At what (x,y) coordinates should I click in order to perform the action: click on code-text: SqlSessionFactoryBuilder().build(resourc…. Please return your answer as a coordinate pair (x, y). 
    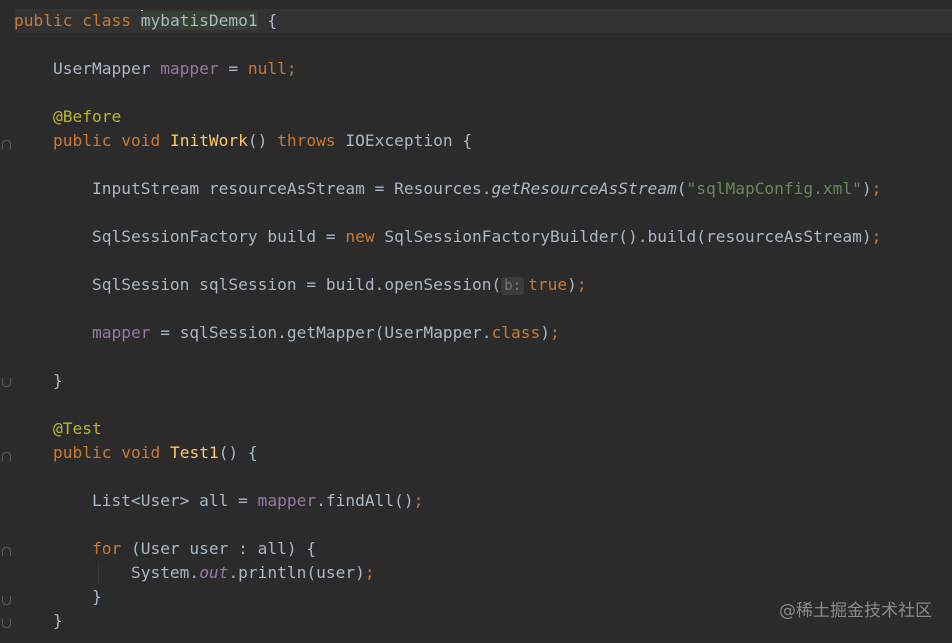
    Looking at the image, I should click on (628, 236).